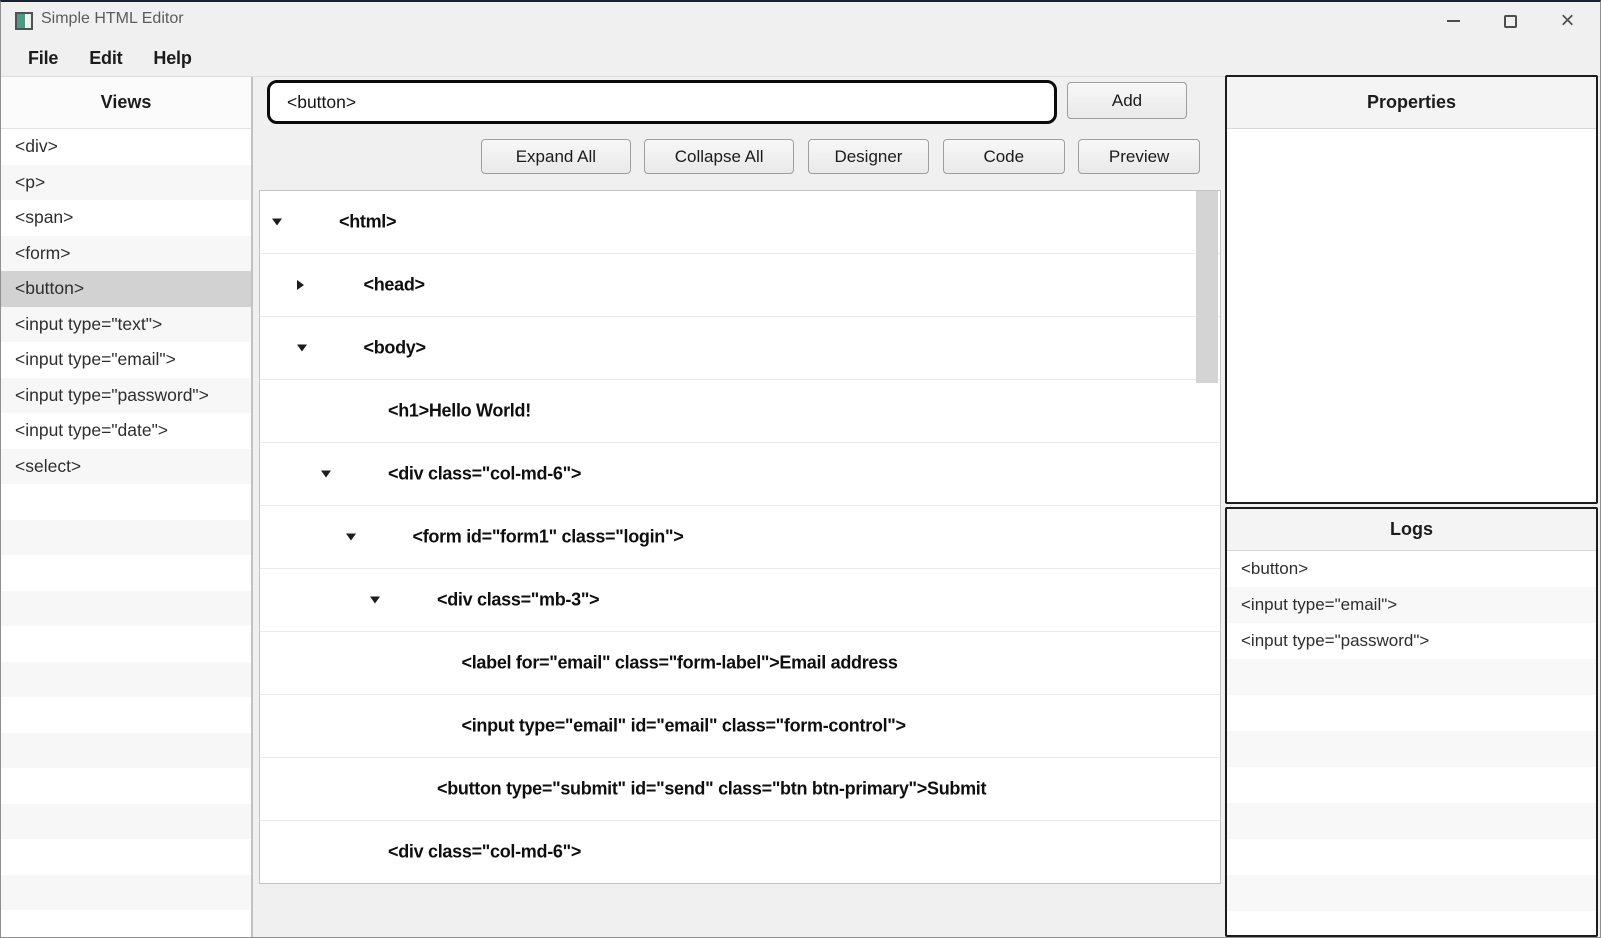 The height and width of the screenshot is (938, 1601). I want to click on sidebar-item-button: <button>, so click(126, 289).